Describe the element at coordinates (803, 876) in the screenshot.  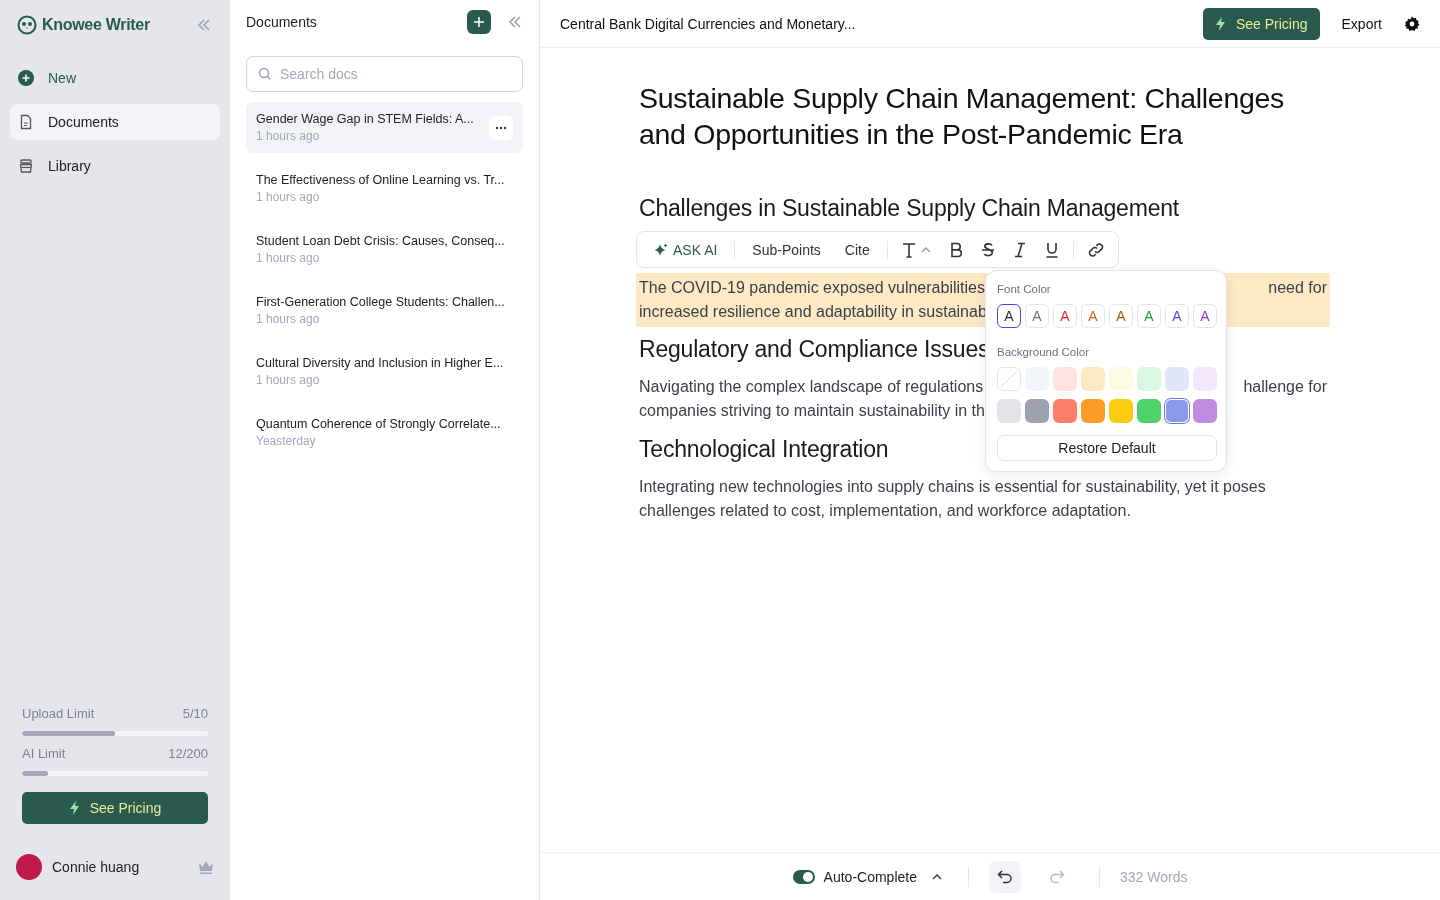
I see `auto-complete-toggle` at that location.